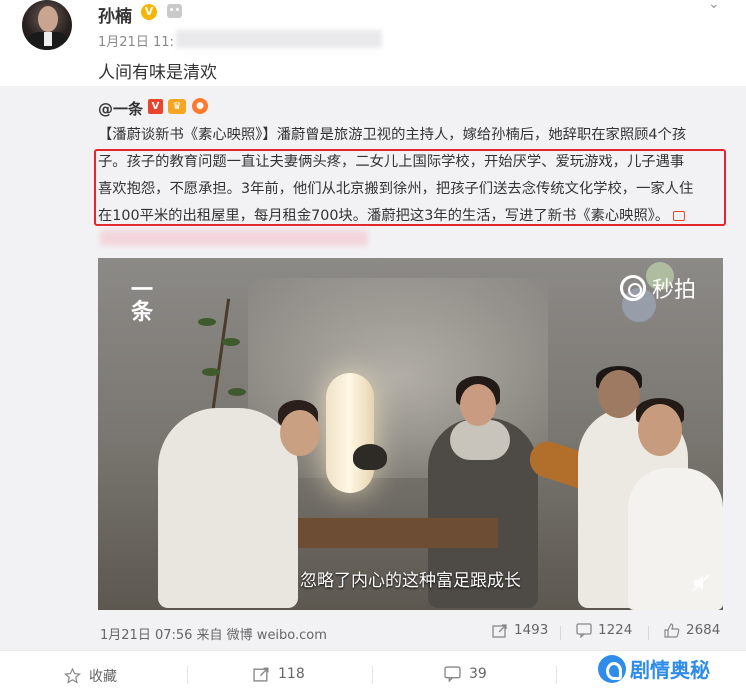 The height and width of the screenshot is (697, 746). I want to click on favorite-button: 收藏, so click(90, 676).